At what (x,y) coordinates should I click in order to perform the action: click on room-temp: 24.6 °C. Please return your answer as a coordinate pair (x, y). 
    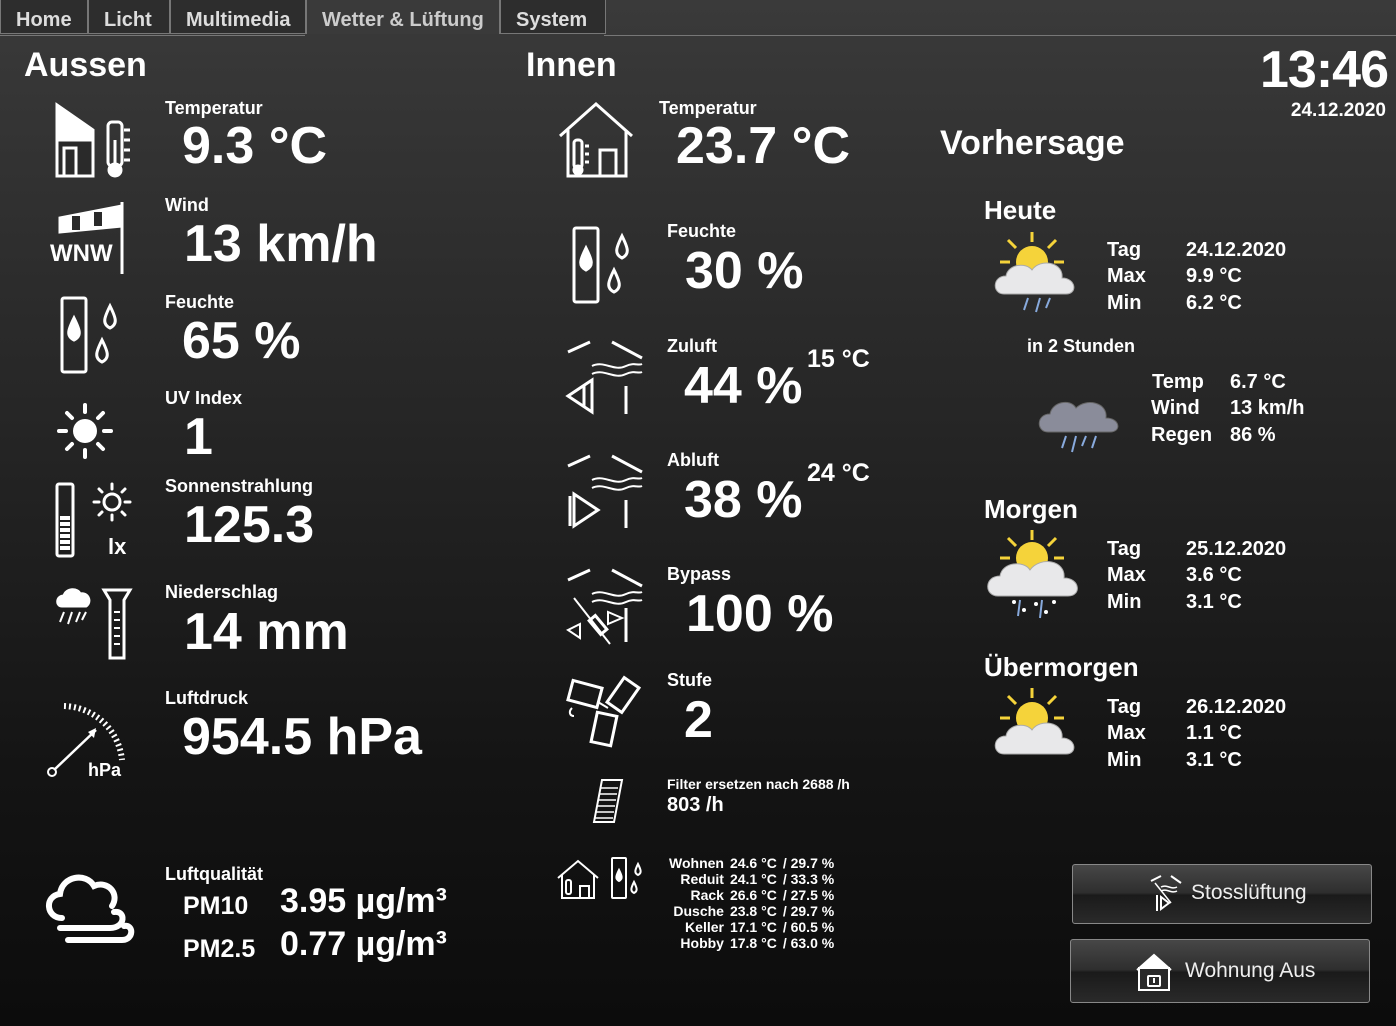
    Looking at the image, I should click on (753, 863).